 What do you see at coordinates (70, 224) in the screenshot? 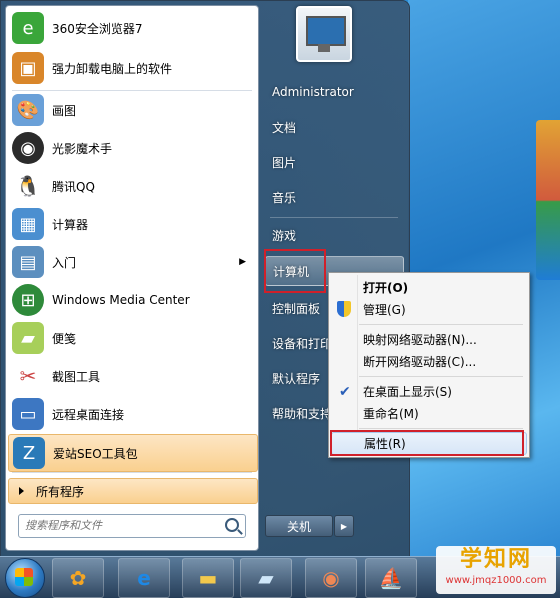
I see `program-label: 计算器` at bounding box center [70, 224].